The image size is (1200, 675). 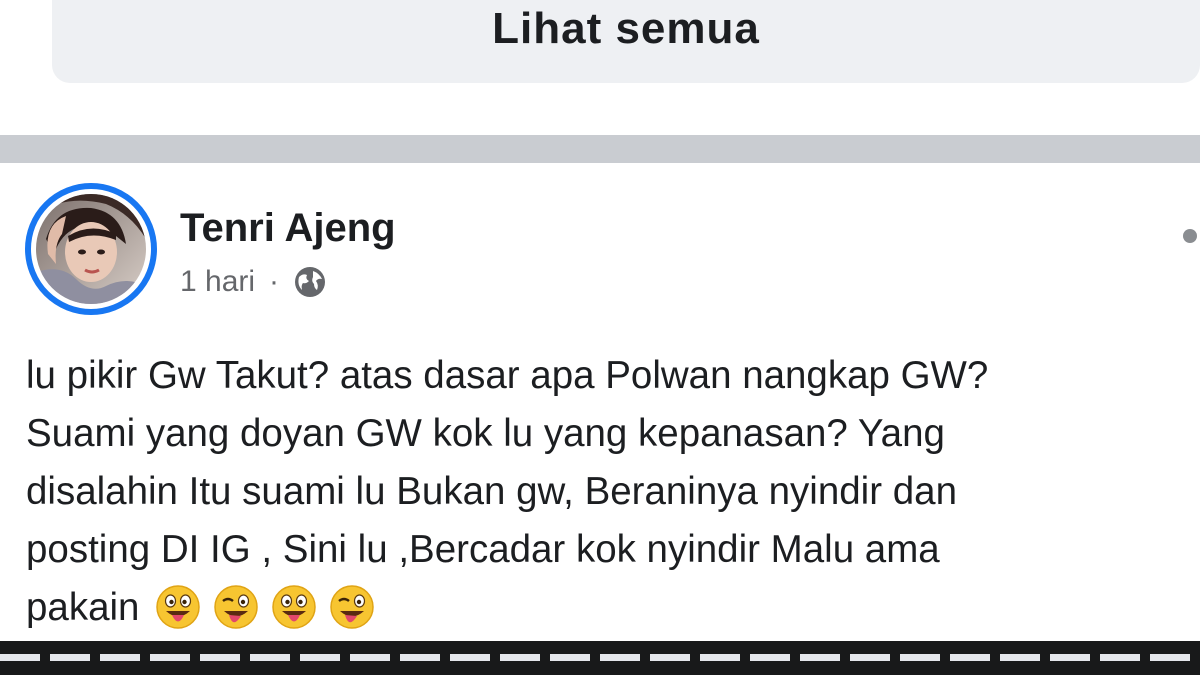 I want to click on see-all-label: Lihat semua, so click(x=626, y=28).